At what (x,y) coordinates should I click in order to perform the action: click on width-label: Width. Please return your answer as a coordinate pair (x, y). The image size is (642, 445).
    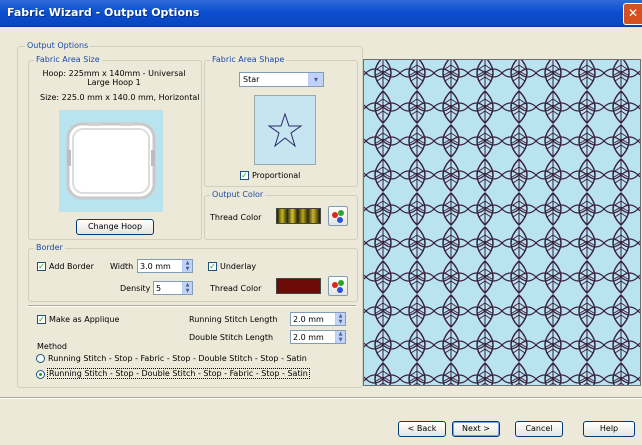
    Looking at the image, I should click on (122, 266).